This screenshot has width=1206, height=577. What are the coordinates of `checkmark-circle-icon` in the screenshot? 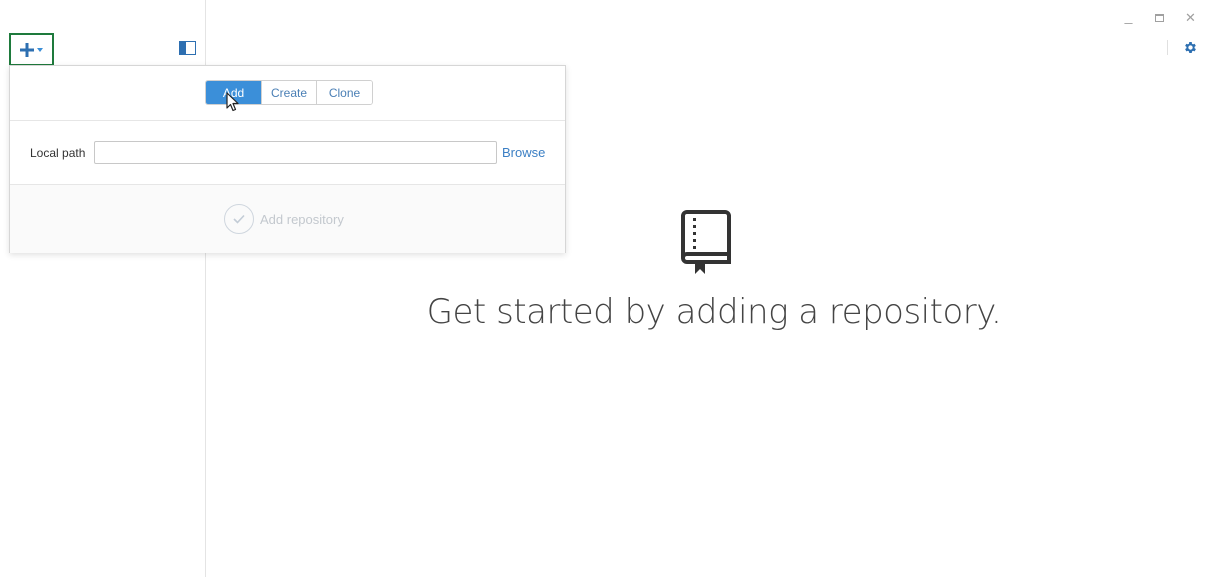 It's located at (239, 219).